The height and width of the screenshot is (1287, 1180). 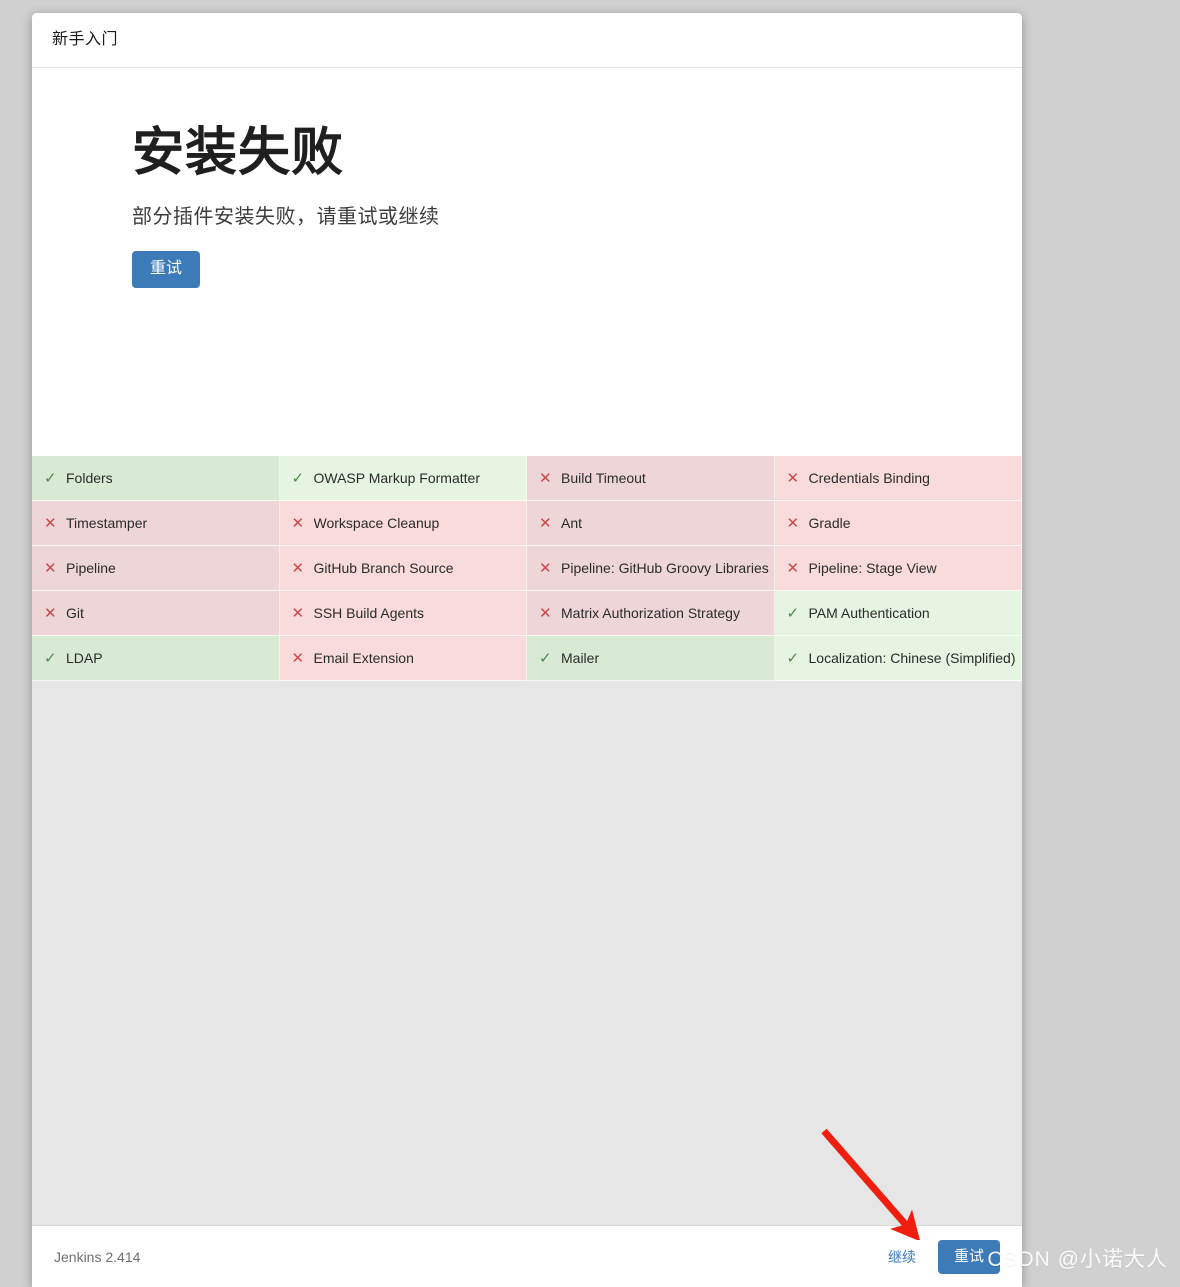 What do you see at coordinates (829, 523) in the screenshot?
I see `plugin-name-label: Gradle` at bounding box center [829, 523].